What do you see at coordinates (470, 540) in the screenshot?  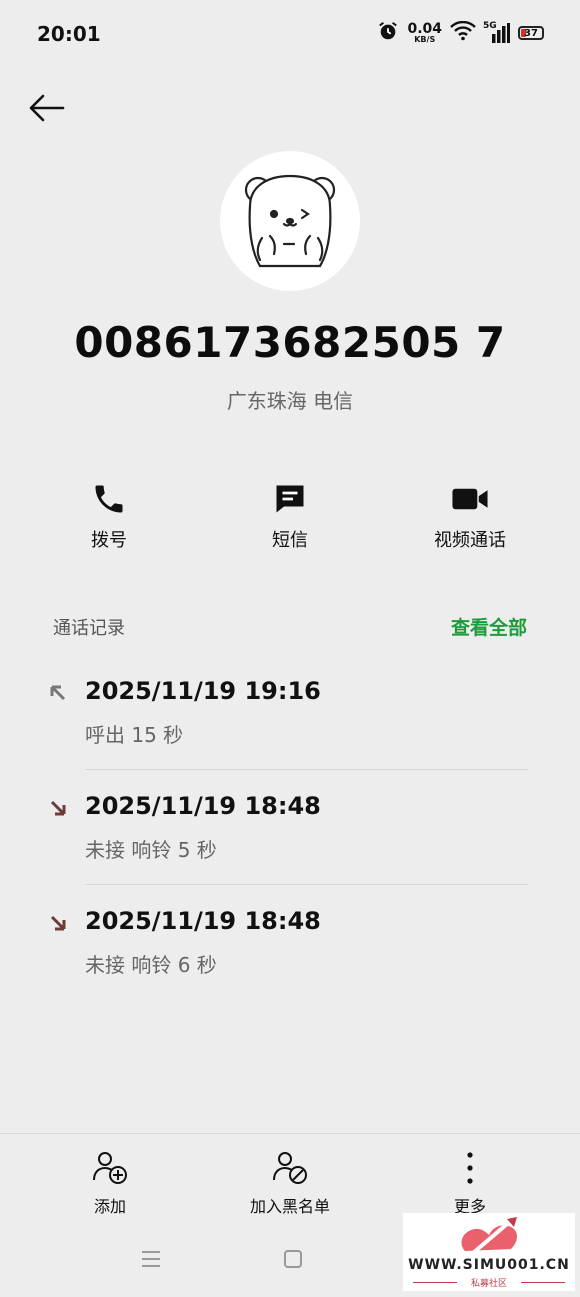 I see `video-call-label: 视频通话` at bounding box center [470, 540].